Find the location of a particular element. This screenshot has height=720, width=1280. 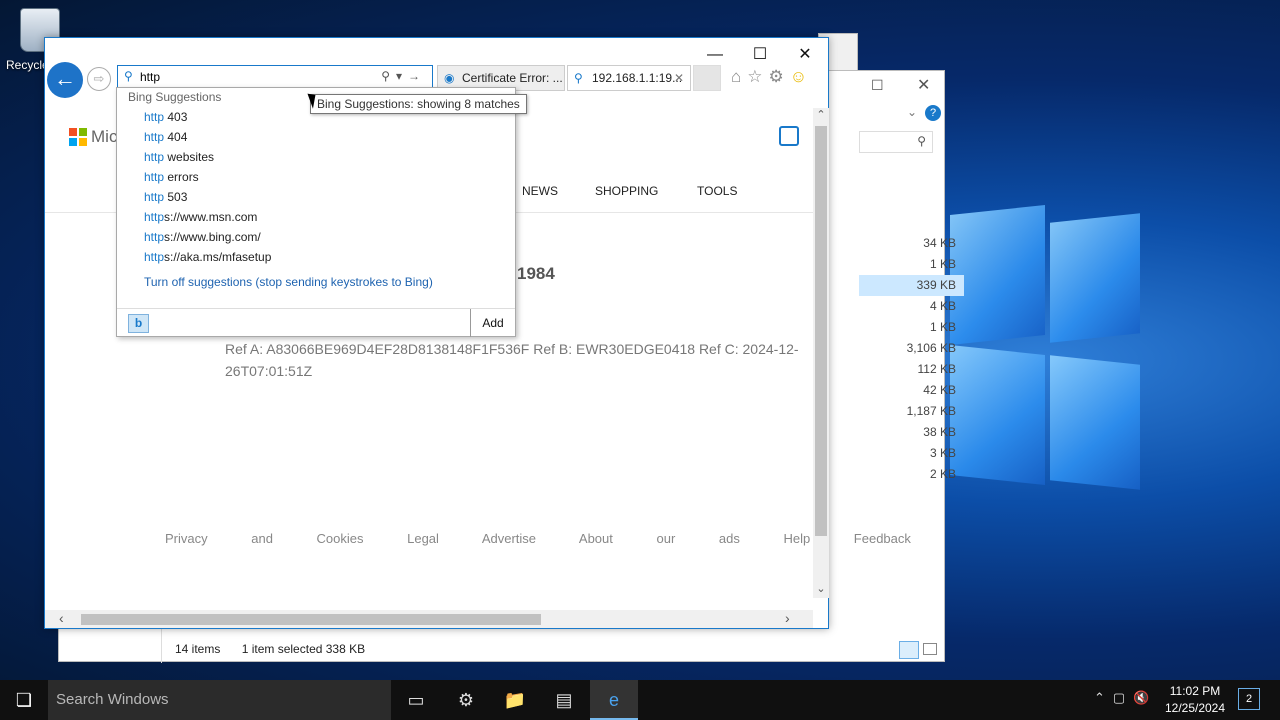

action-center-icon: 2 is located at coordinates (1249, 699).